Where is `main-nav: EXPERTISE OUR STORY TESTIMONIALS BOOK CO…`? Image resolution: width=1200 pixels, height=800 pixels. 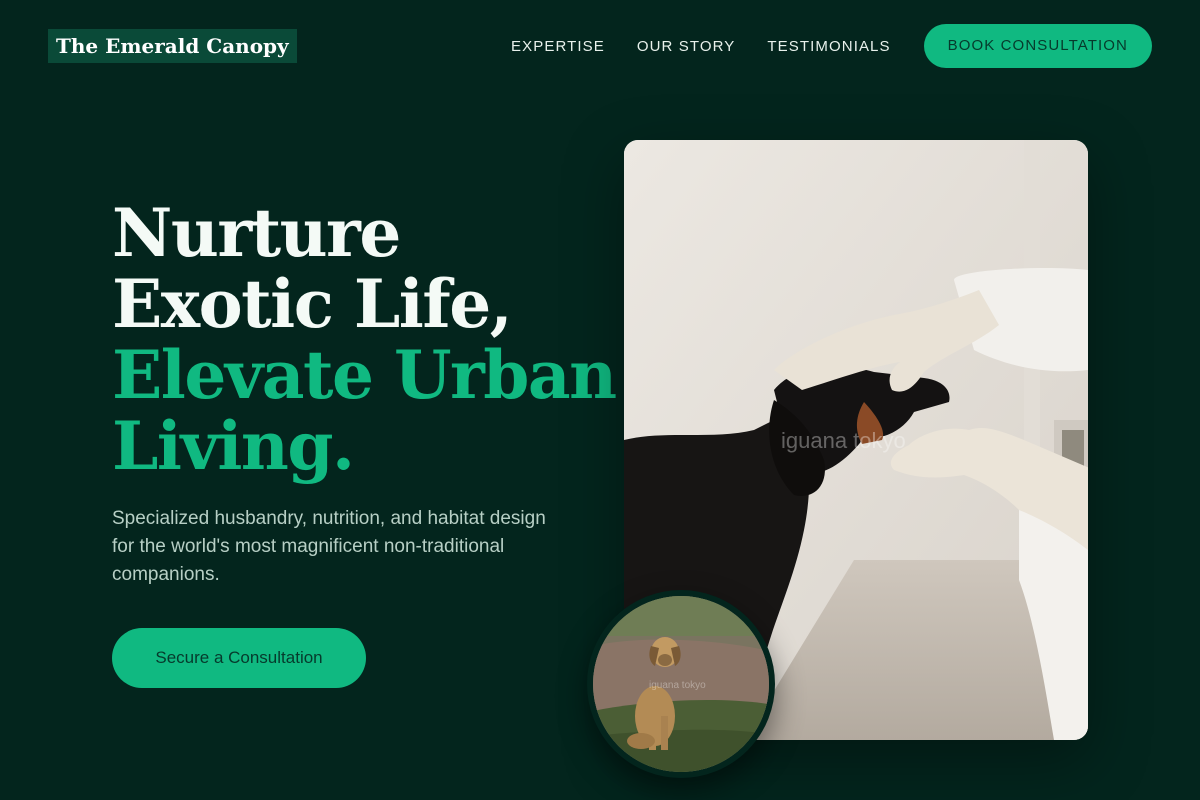 main-nav: EXPERTISE OUR STORY TESTIMONIALS BOOK CO… is located at coordinates (831, 46).